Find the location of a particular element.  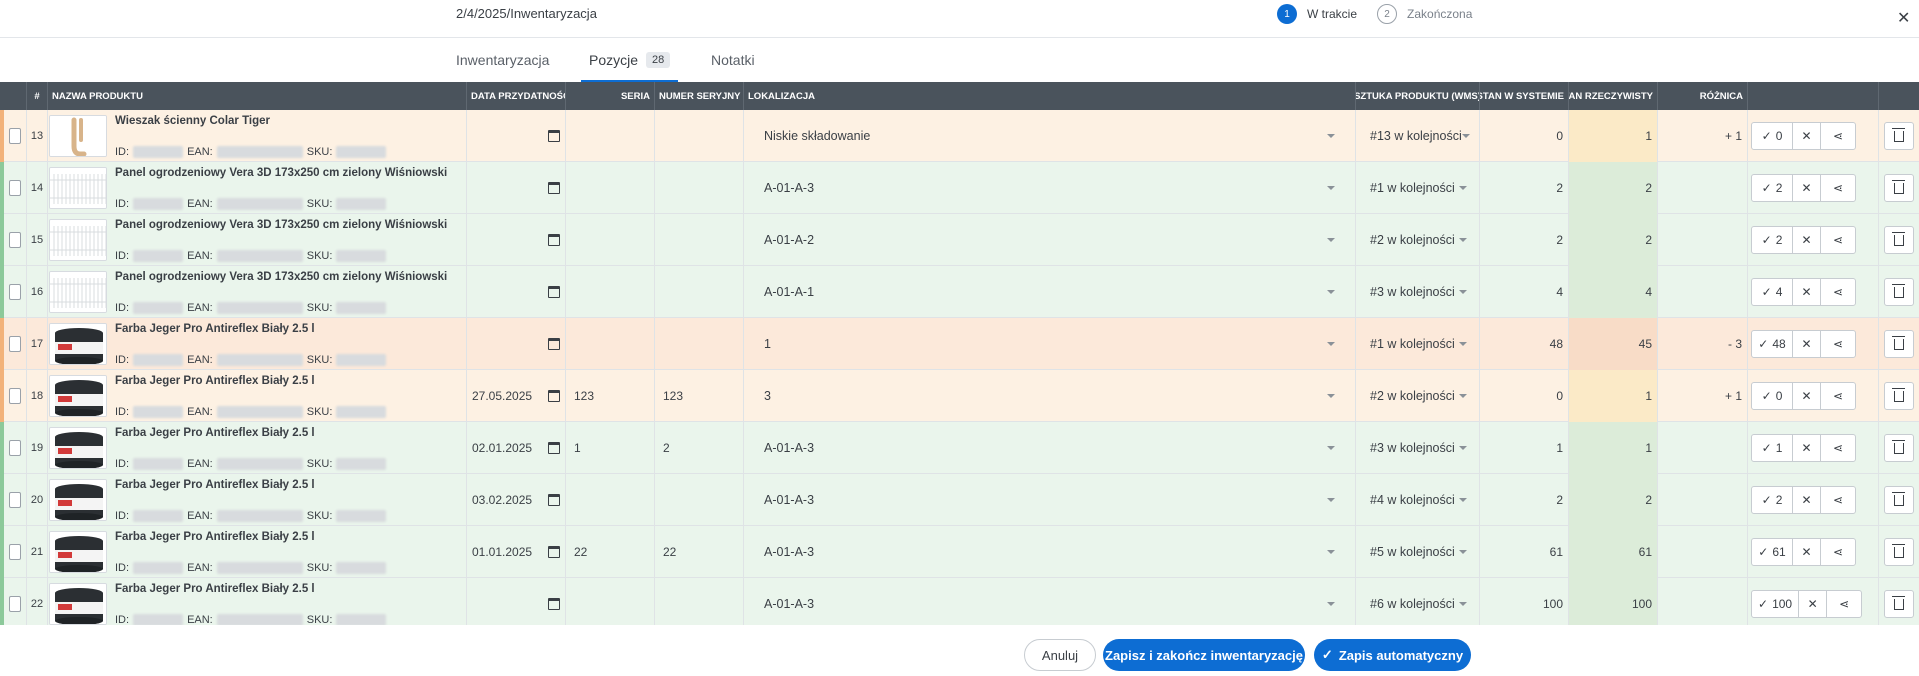

series-cell: 1 is located at coordinates (610, 448).